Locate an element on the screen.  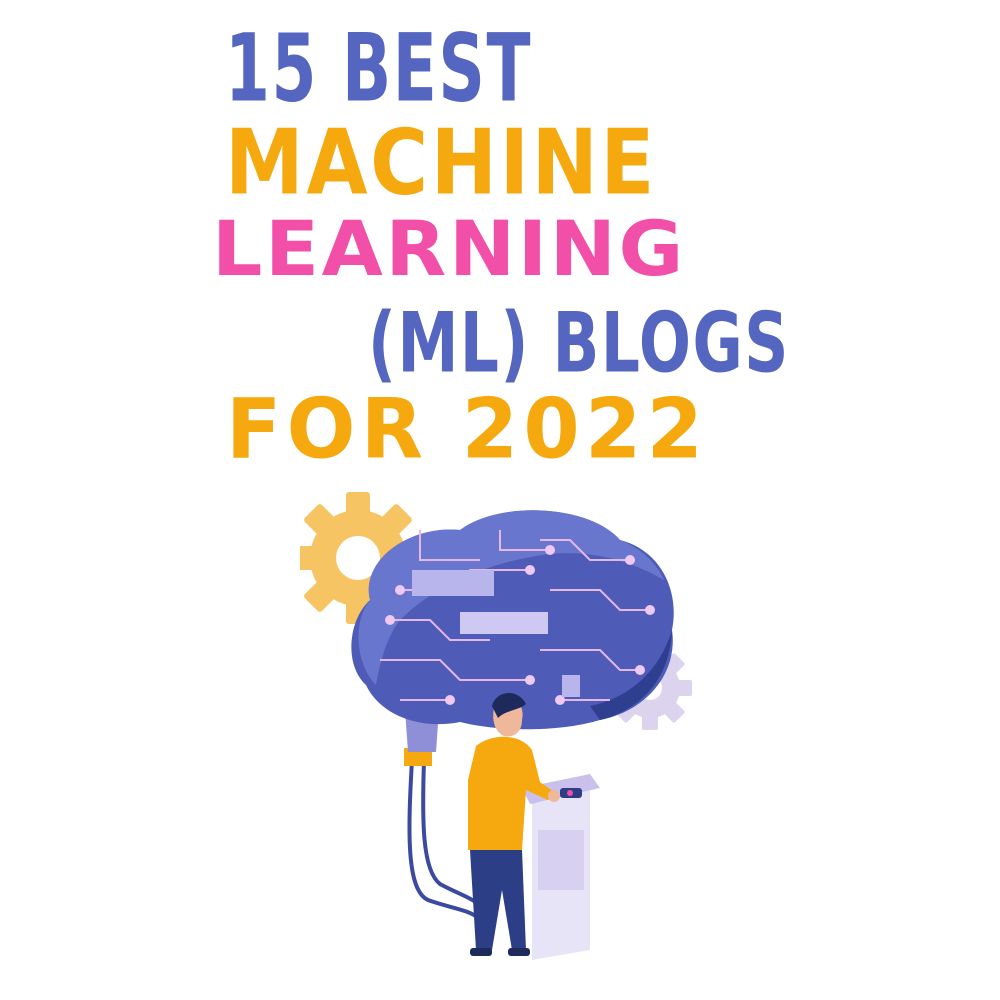
title-line-5: FOR 2022 is located at coordinates (467, 429).